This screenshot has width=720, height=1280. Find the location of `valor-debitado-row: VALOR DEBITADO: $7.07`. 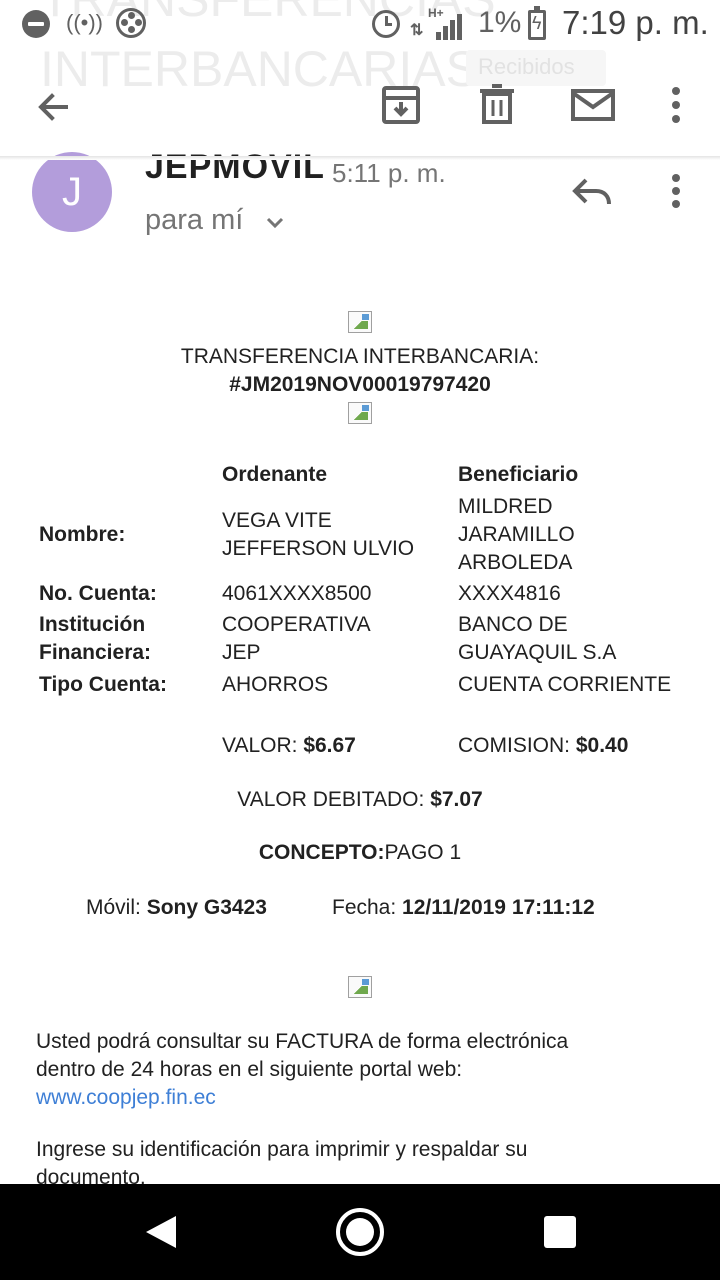

valor-debitado-row: VALOR DEBITADO: $7.07 is located at coordinates (360, 800).